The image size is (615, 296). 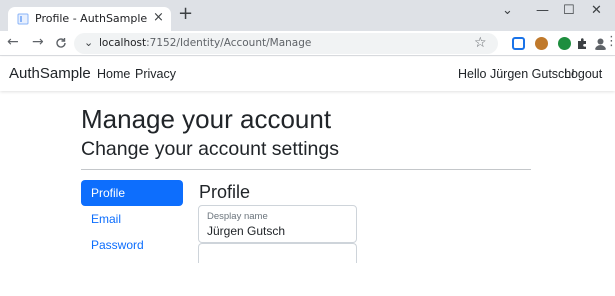 What do you see at coordinates (132, 219) in the screenshot?
I see `sidebar-item-email: Email` at bounding box center [132, 219].